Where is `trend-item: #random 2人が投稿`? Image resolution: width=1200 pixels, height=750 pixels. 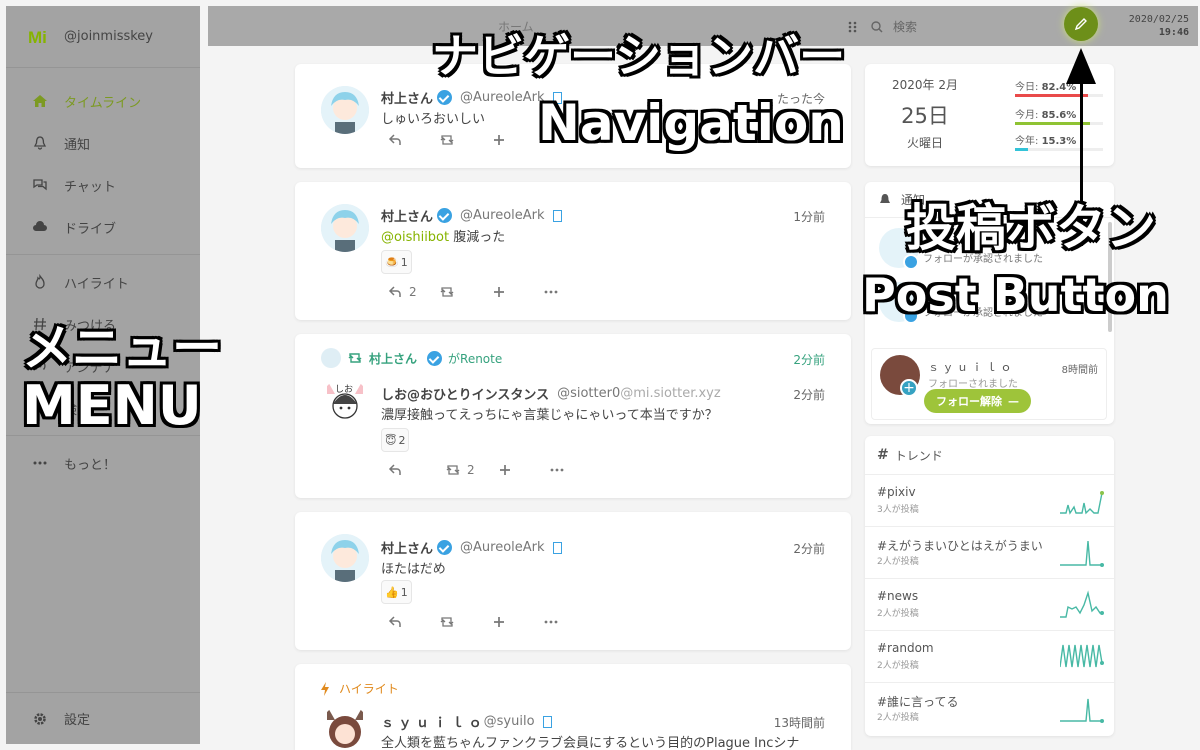
trend-item: #random 2人が投稿 is located at coordinates (989, 656).